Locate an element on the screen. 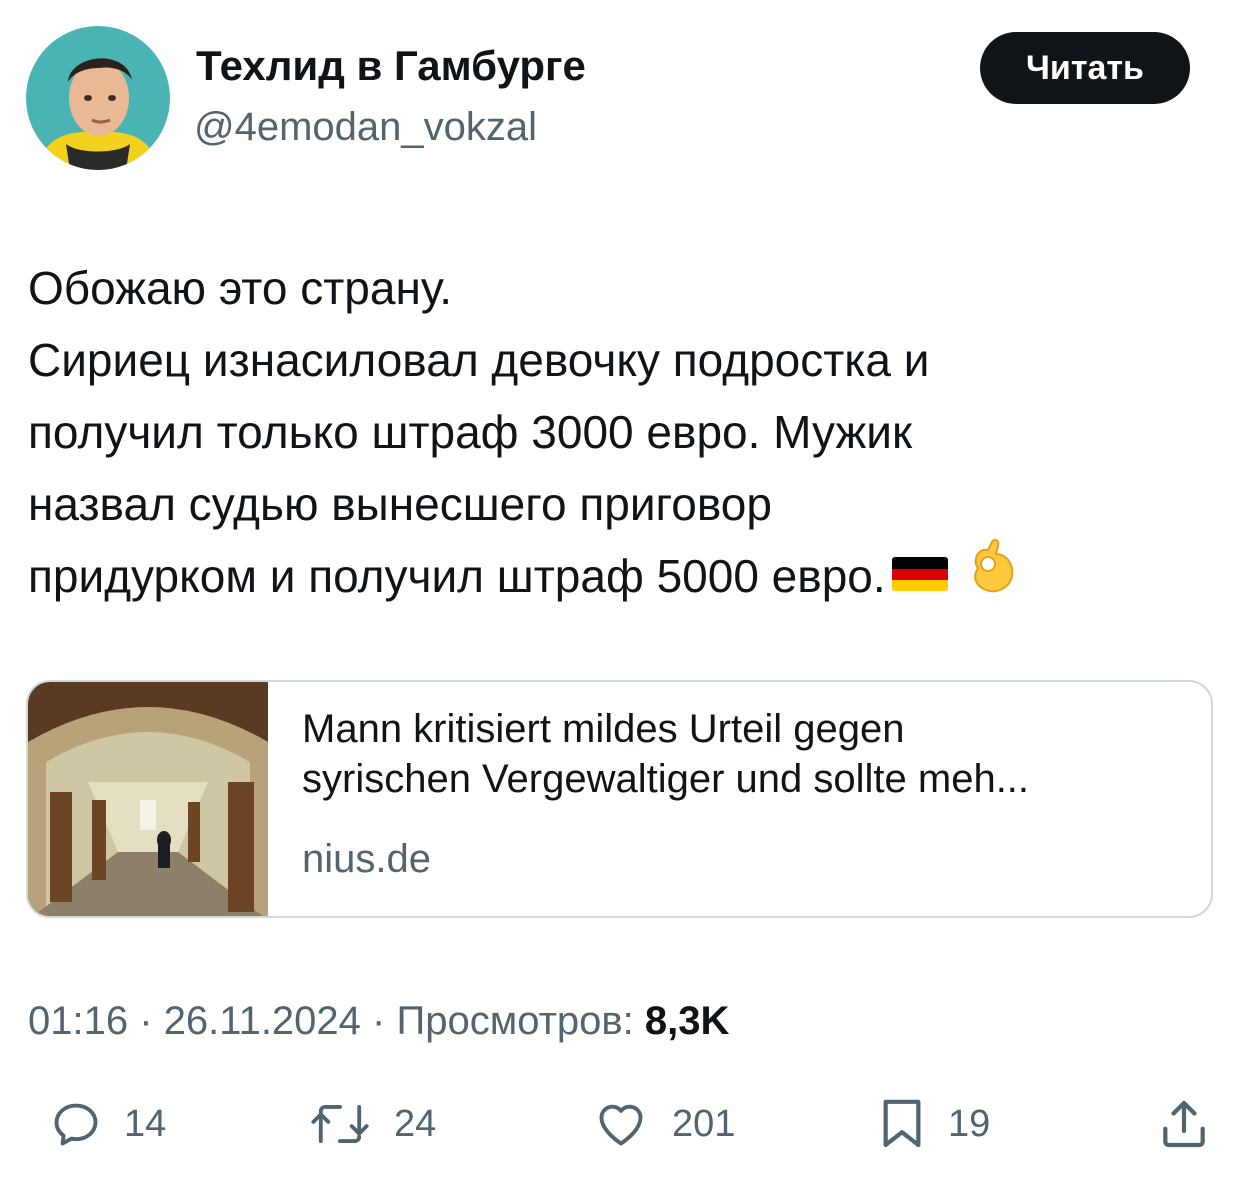 Image resolution: width=1241 pixels, height=1204 pixels. tweet-text-line: придурком и получил штраф 5000 евро. is located at coordinates (457, 576).